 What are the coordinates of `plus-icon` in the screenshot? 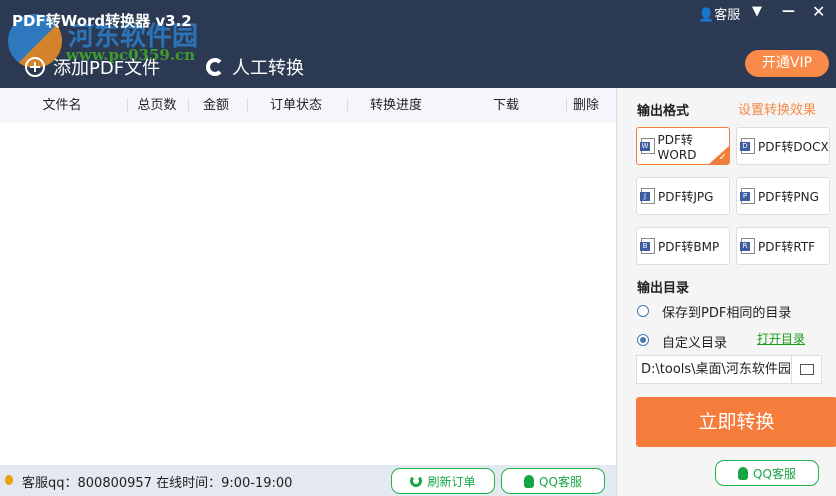 It's located at (35, 67).